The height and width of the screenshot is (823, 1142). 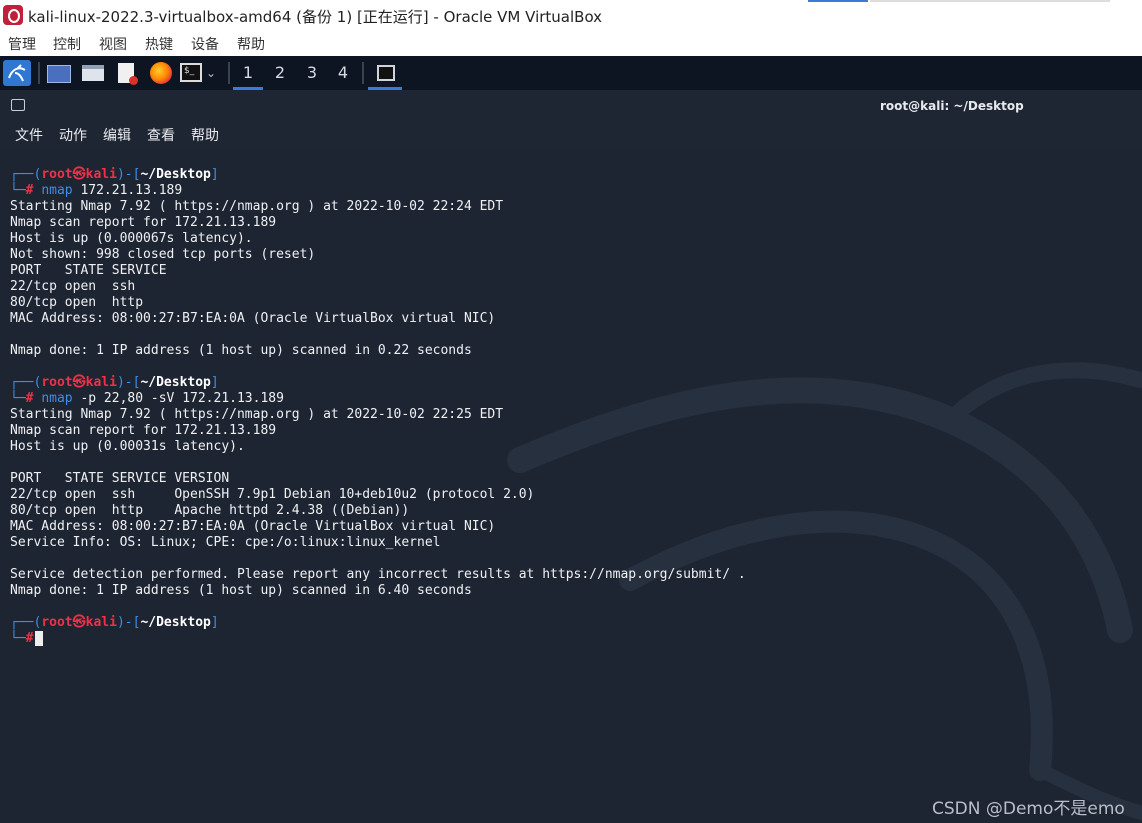 I want to click on terminal-title: root@kali: ~/Desktop, so click(x=952, y=106).